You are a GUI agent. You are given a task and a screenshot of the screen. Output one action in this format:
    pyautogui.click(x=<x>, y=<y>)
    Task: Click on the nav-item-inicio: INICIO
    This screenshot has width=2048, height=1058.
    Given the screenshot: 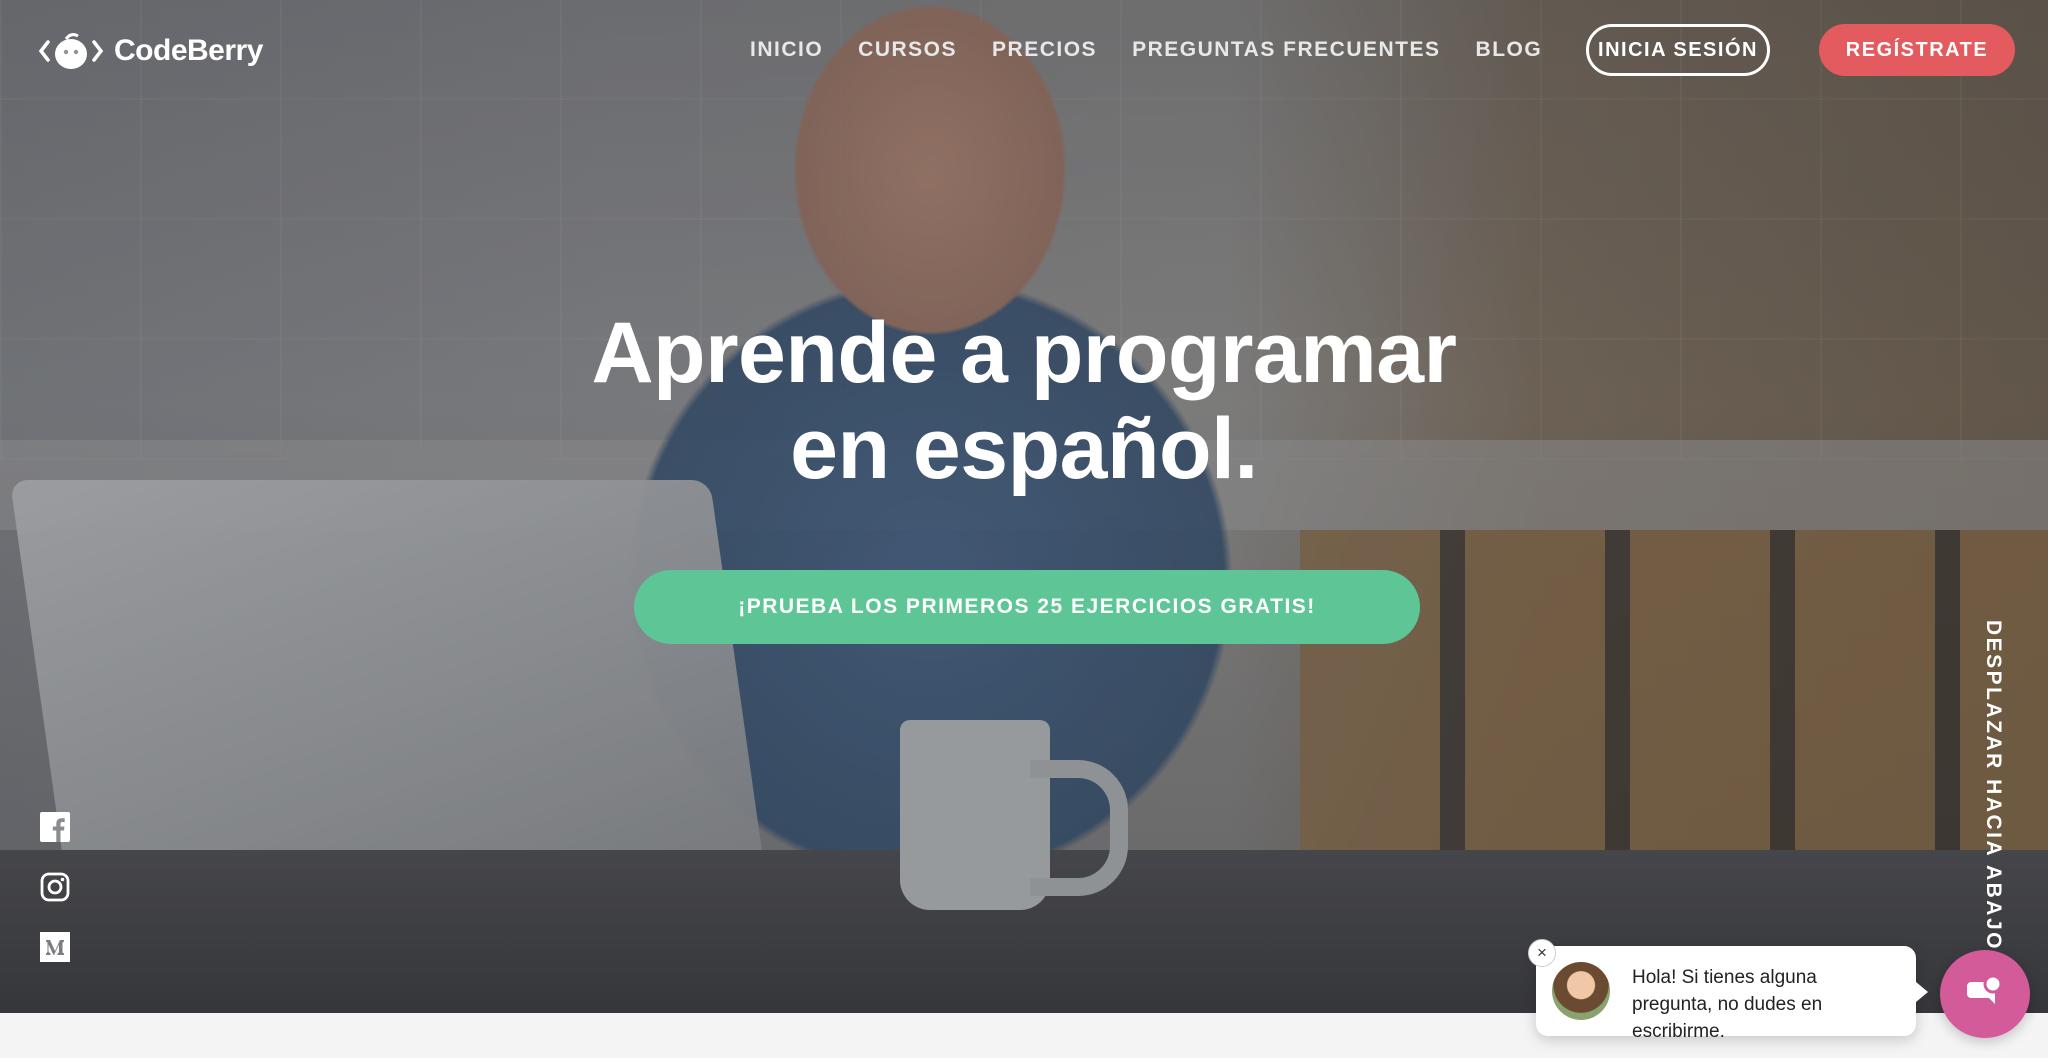 What is the action you would take?
    pyautogui.click(x=786, y=50)
    